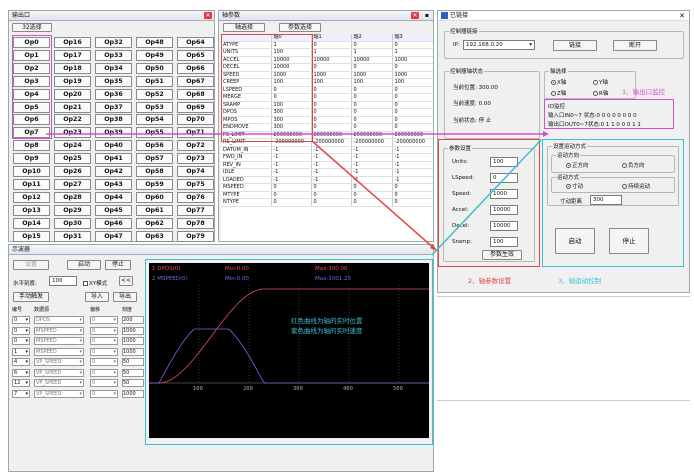  I want to click on output-button: Op20, so click(72, 94).